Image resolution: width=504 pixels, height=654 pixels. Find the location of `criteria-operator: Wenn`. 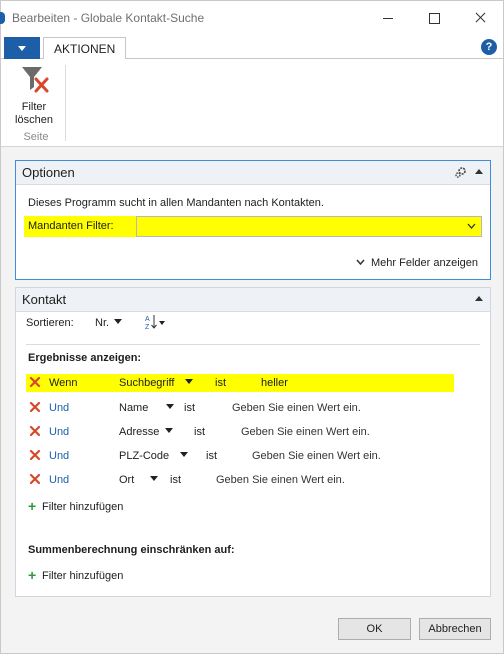

criteria-operator: Wenn is located at coordinates (63, 383).